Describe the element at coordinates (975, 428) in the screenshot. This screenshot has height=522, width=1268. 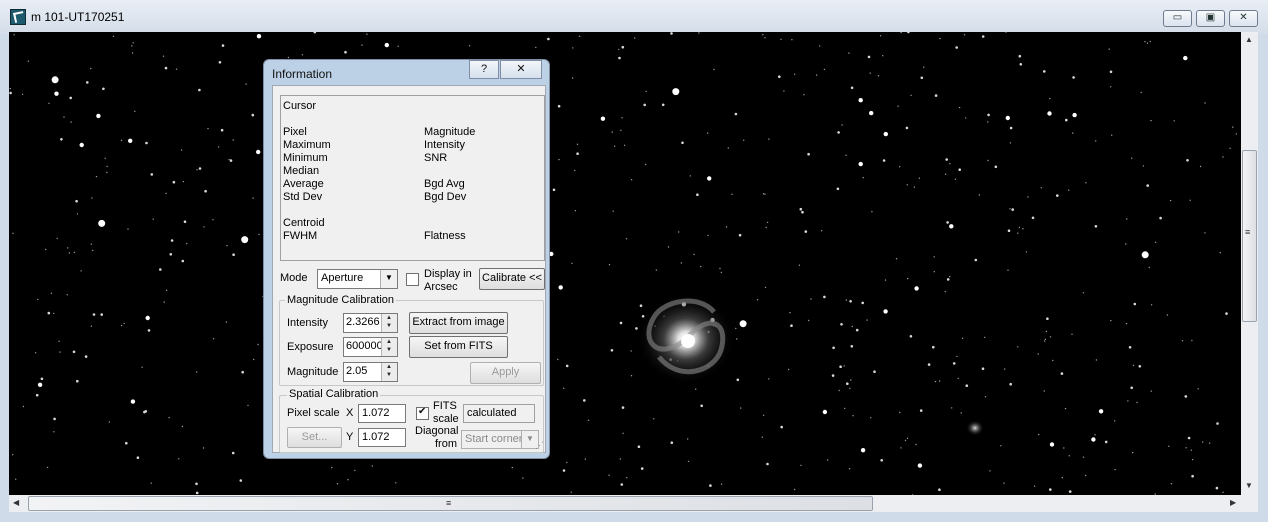
I see `small-galaxy` at that location.